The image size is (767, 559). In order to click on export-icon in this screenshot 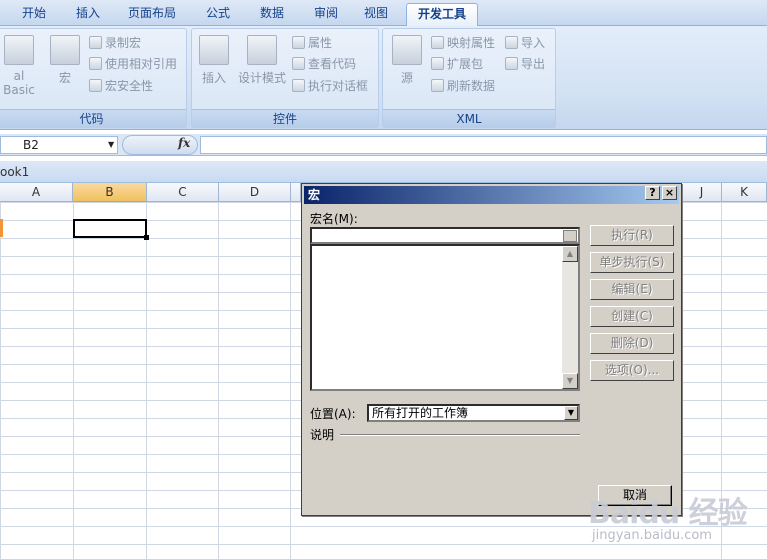, I will do `click(511, 63)`.